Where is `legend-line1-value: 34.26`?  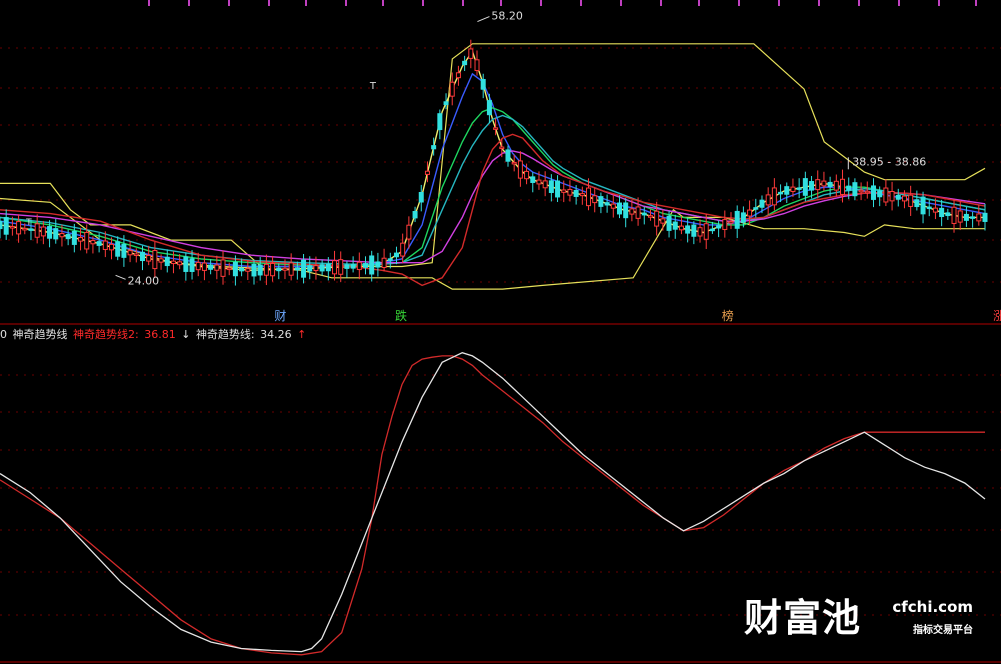
legend-line1-value: 34.26 is located at coordinates (276, 334).